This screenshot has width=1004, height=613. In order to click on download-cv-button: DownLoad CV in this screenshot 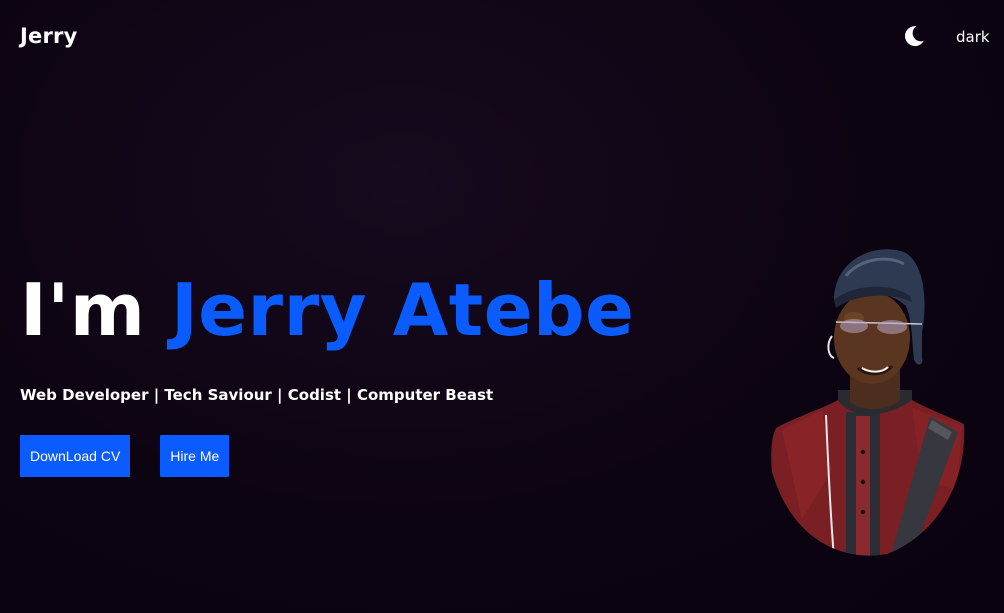, I will do `click(75, 456)`.